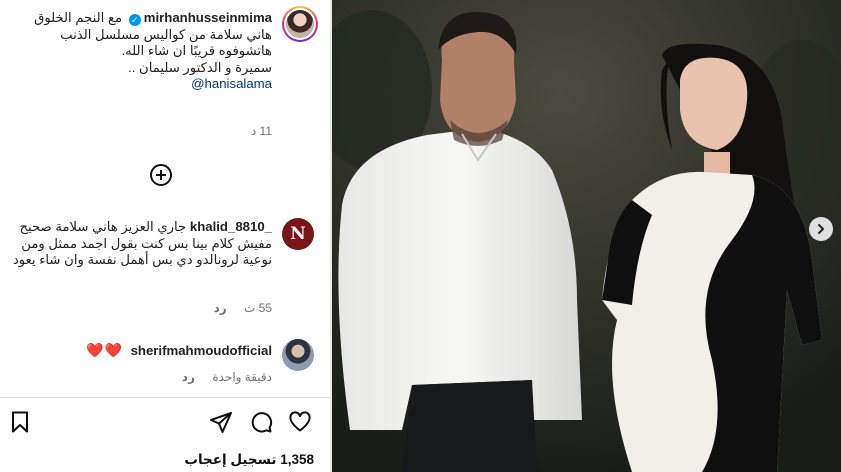 The height and width of the screenshot is (472, 841). What do you see at coordinates (300, 24) in the screenshot?
I see `author-avatar` at bounding box center [300, 24].